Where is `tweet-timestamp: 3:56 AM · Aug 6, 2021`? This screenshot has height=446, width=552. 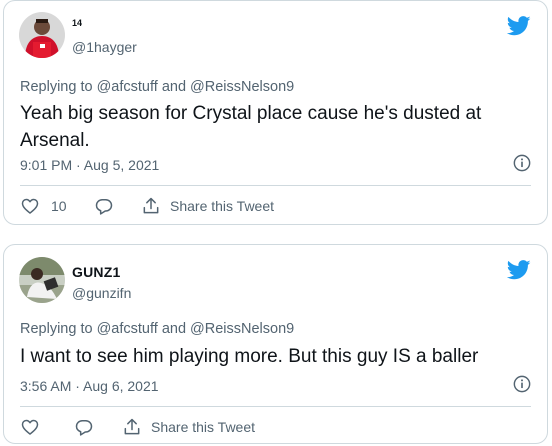
tweet-timestamp: 3:56 AM · Aug 6, 2021 is located at coordinates (89, 386).